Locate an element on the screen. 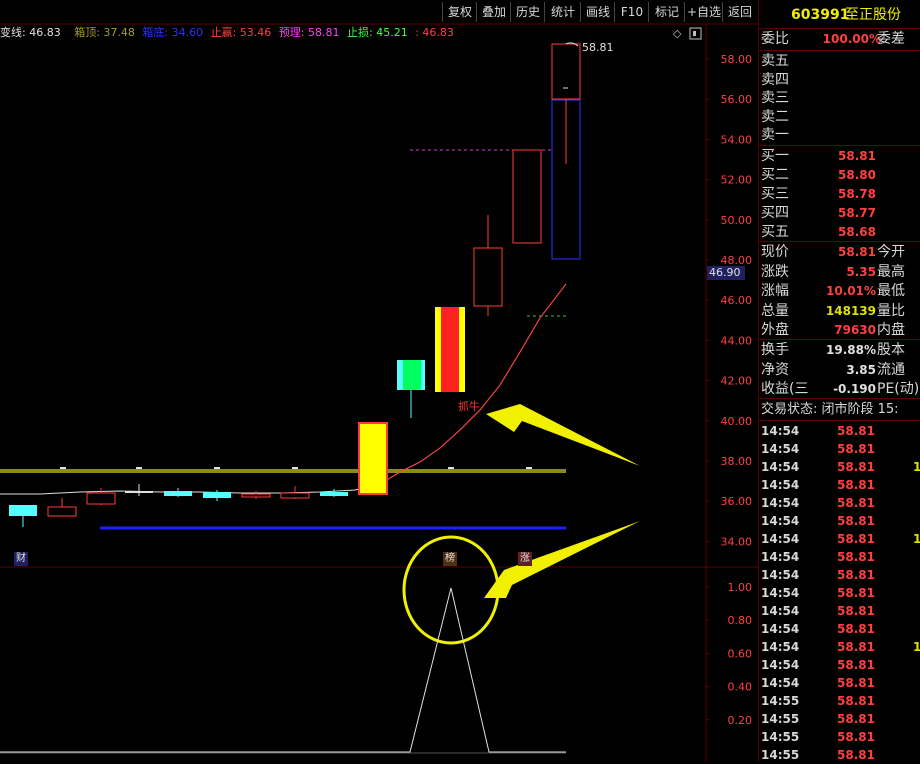  rank-tag: 榜 is located at coordinates (450, 559).